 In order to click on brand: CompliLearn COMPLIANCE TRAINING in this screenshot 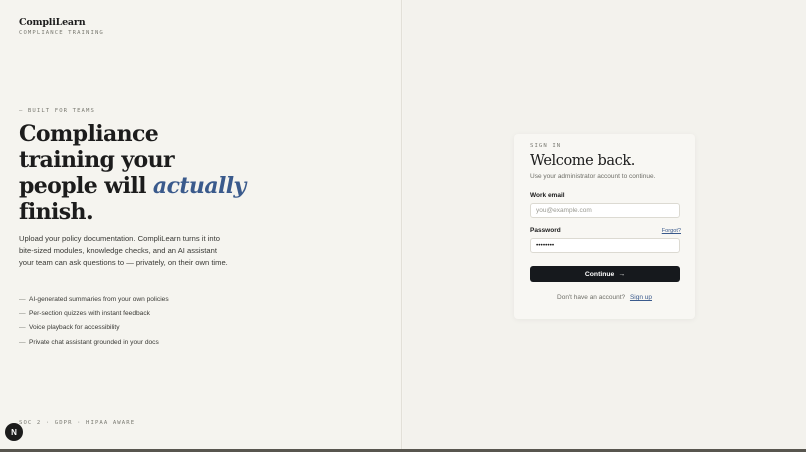, I will do `click(61, 26)`.